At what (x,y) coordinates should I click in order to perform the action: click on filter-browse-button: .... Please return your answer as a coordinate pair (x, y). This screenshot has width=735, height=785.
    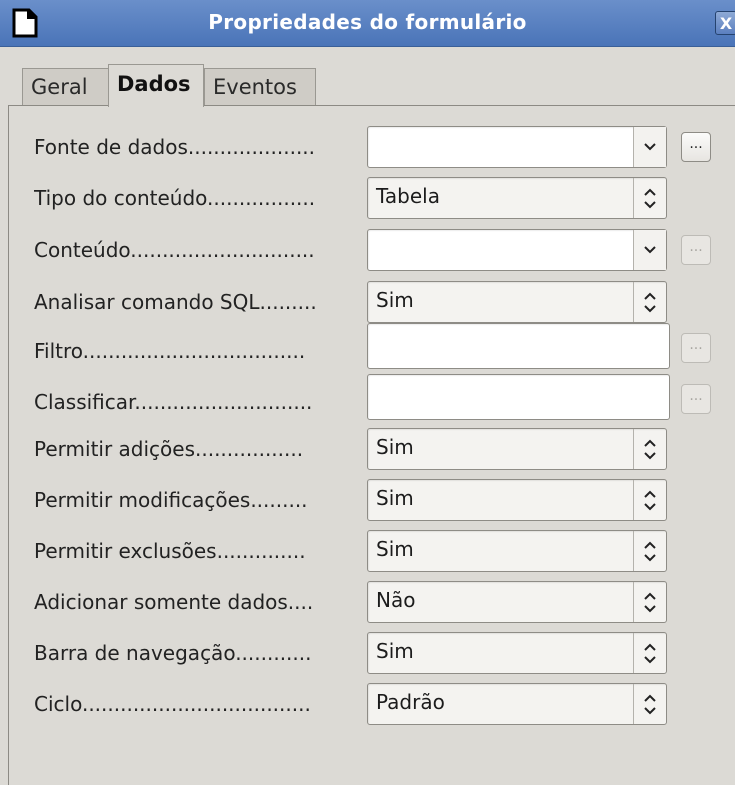
    Looking at the image, I should click on (696, 348).